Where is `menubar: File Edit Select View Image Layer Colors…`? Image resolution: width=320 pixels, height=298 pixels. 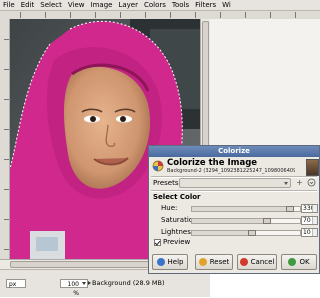 menubar: File Edit Select View Image Layer Colors… is located at coordinates (160, 5).